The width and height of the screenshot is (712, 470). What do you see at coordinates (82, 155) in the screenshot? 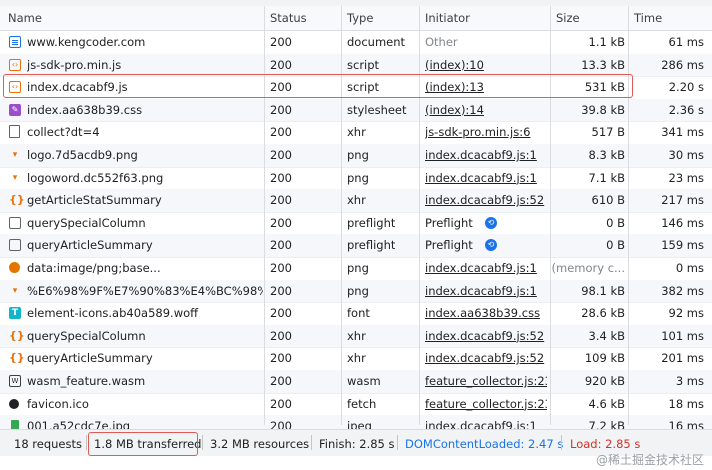
I see `request-name: logo.7d5acdb9.png` at bounding box center [82, 155].